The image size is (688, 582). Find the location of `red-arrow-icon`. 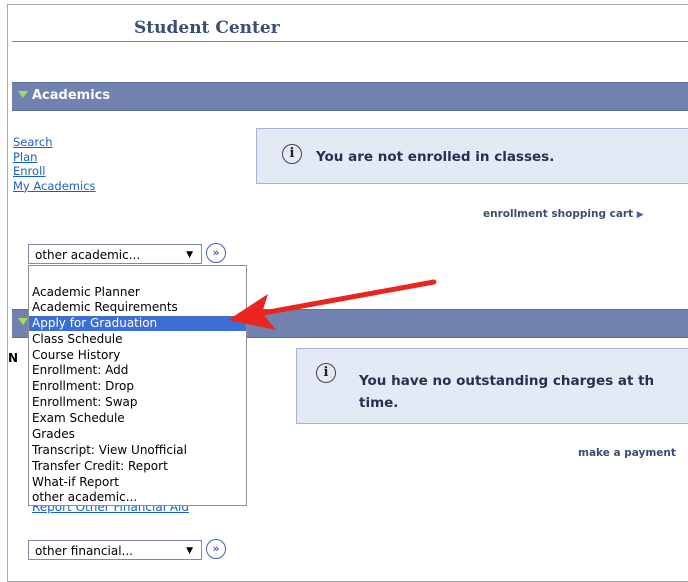

red-arrow-icon is located at coordinates (332, 304).